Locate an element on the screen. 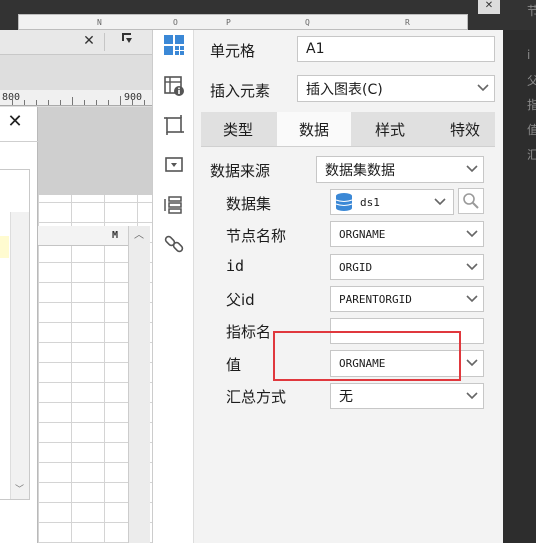  tab-style: 样式 is located at coordinates (390, 129).